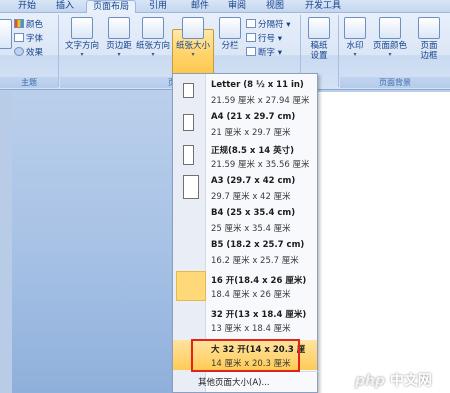 Image resolution: width=450 pixels, height=393 pixels. Describe the element at coordinates (27, 6) in the screenshot. I see `tab-home: 开始` at that location.